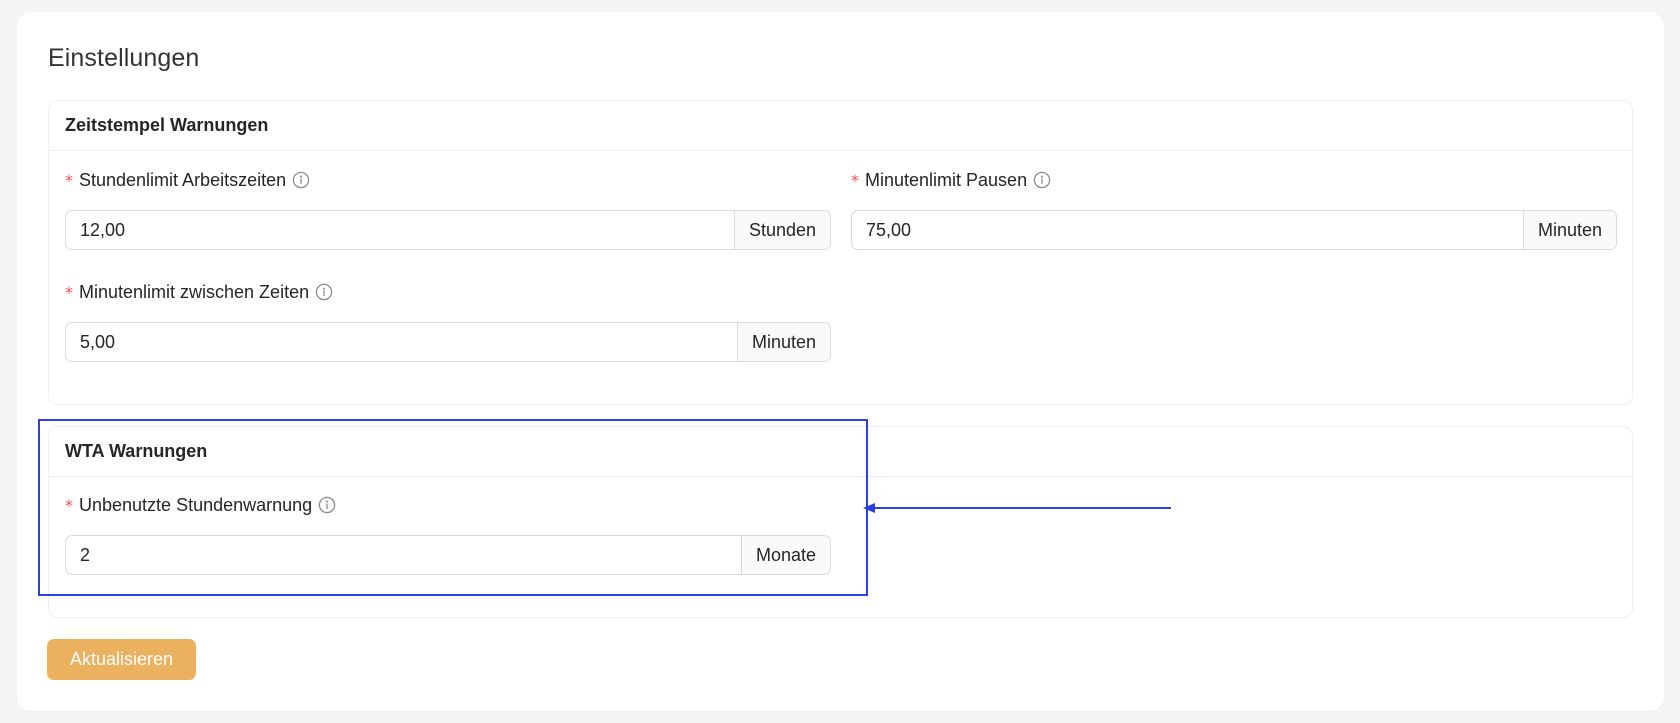 The image size is (1680, 723). I want to click on unit-addon: Stunden, so click(781, 230).